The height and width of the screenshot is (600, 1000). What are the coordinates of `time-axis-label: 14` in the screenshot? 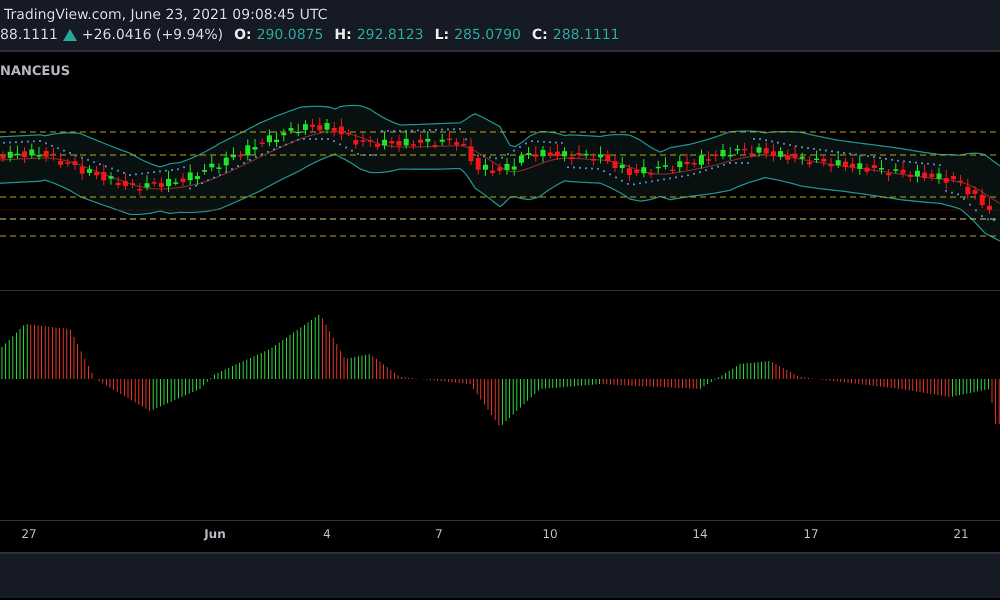 It's located at (700, 534).